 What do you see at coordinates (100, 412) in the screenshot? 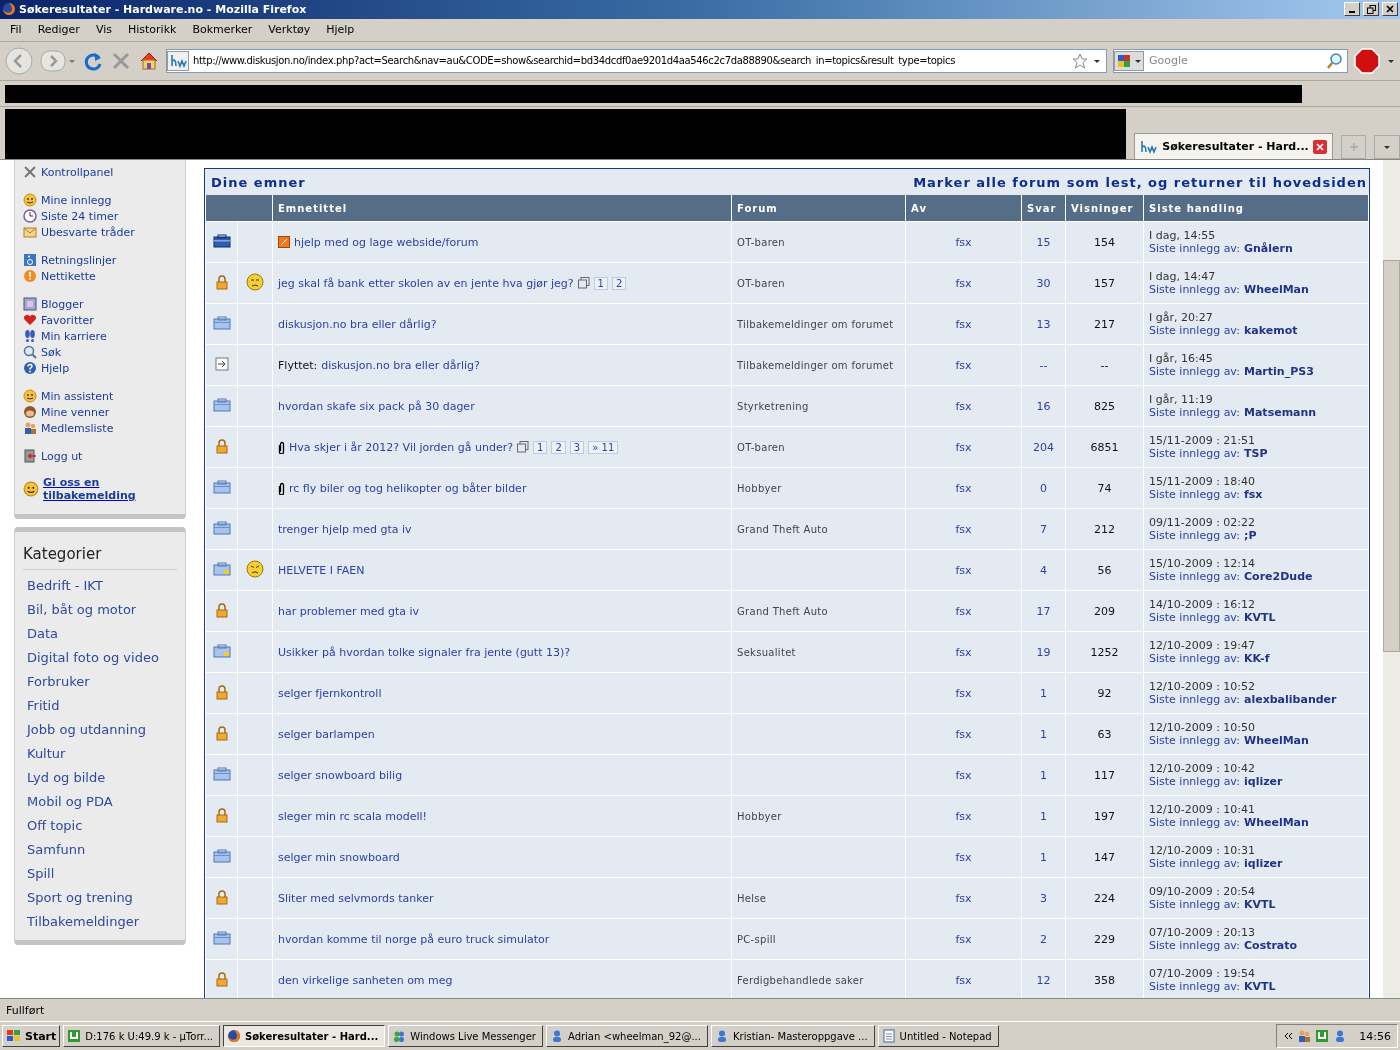
I see `sidebar-link: Mine venner` at bounding box center [100, 412].